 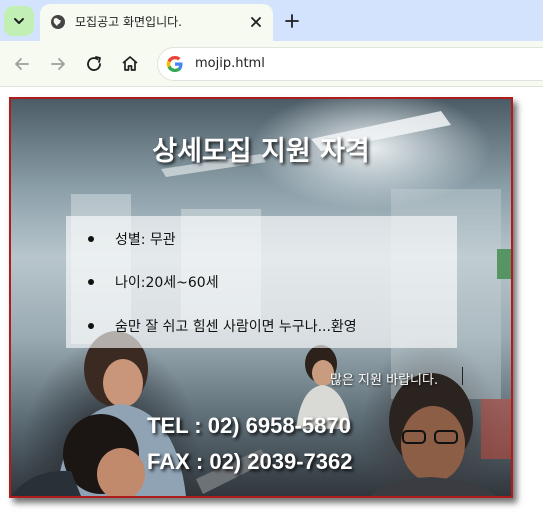 What do you see at coordinates (384, 380) in the screenshot?
I see `welcome-message: 많은 지원 바랍니다.` at bounding box center [384, 380].